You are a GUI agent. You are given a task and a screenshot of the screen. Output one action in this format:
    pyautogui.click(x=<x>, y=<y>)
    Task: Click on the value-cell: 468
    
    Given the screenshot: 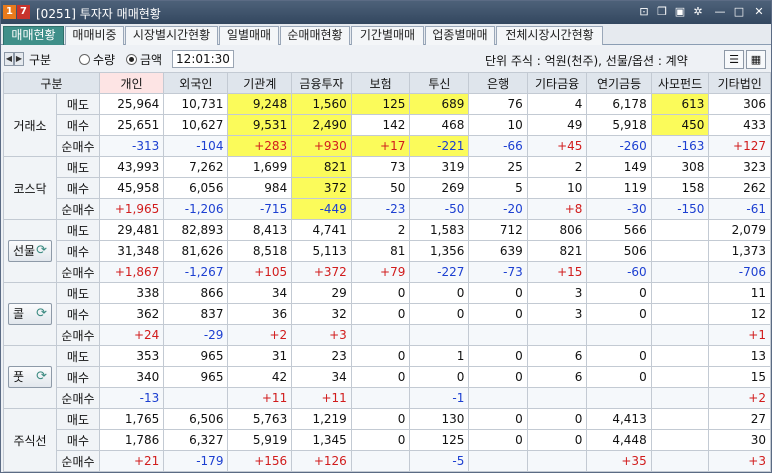 What is the action you would take?
    pyautogui.click(x=439, y=125)
    